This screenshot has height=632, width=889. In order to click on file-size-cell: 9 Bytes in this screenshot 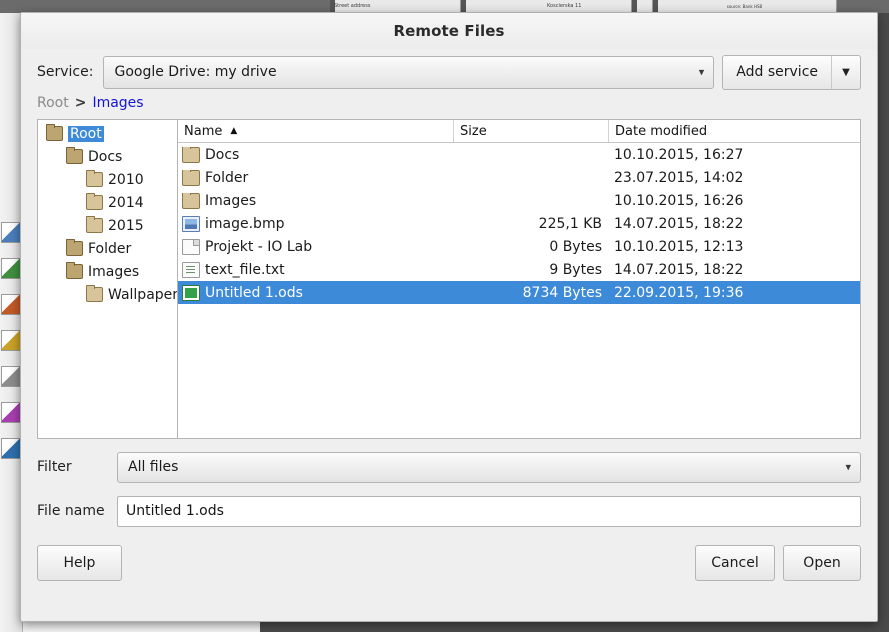, I will do `click(575, 269)`.